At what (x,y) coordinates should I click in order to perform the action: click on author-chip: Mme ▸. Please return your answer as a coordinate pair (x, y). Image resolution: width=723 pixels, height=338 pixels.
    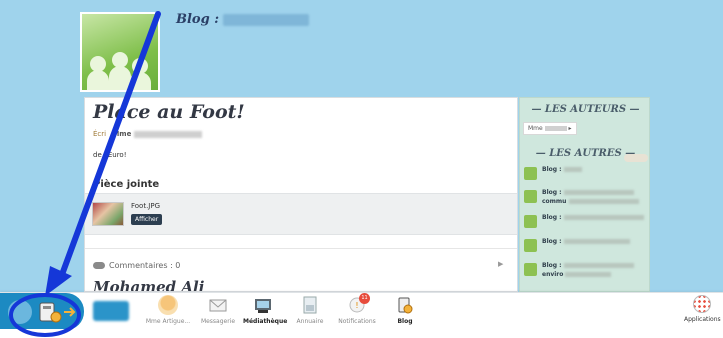
    Looking at the image, I should click on (550, 128).